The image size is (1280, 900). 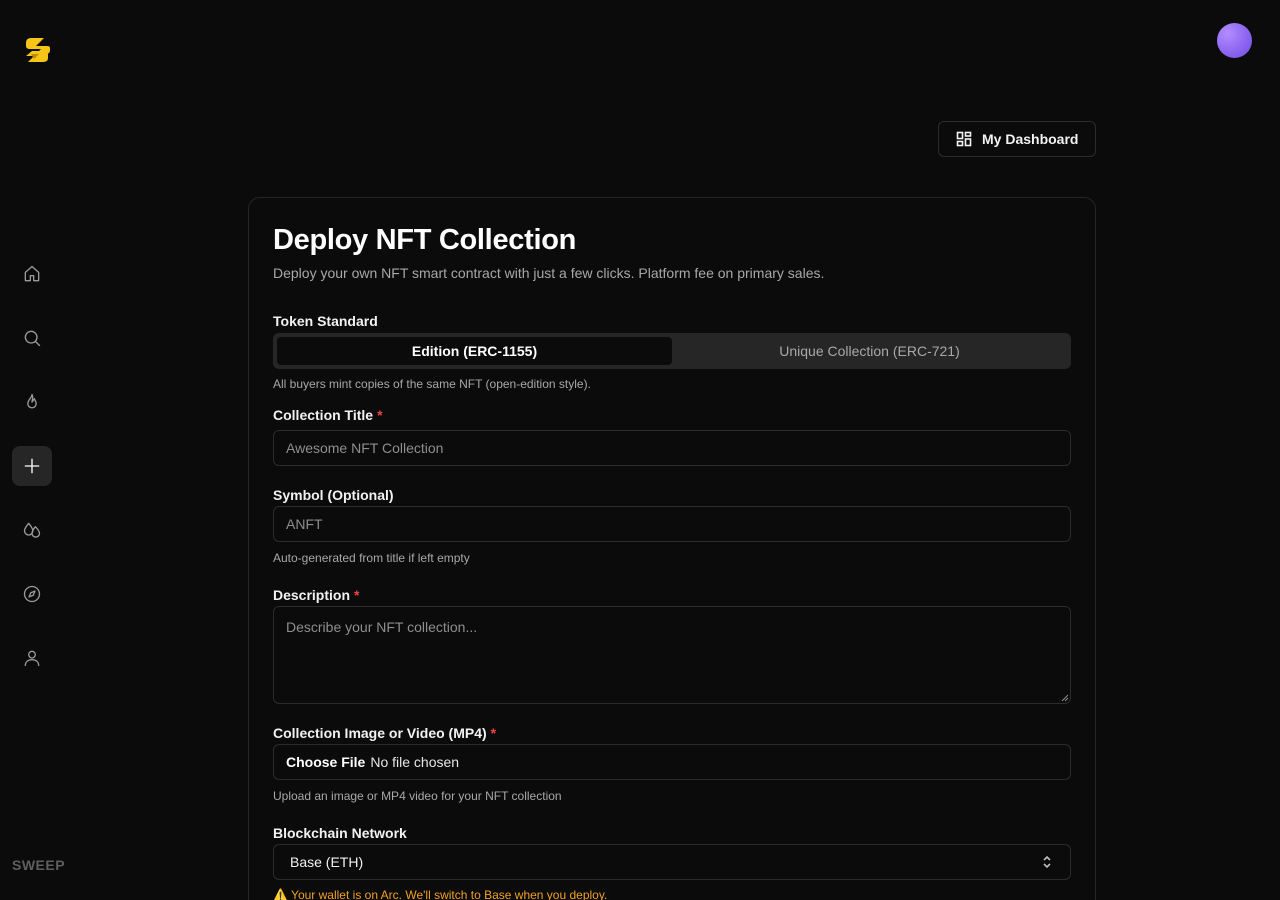 I want to click on media-label-text: Collection Image or Video (MP4), so click(x=380, y=733).